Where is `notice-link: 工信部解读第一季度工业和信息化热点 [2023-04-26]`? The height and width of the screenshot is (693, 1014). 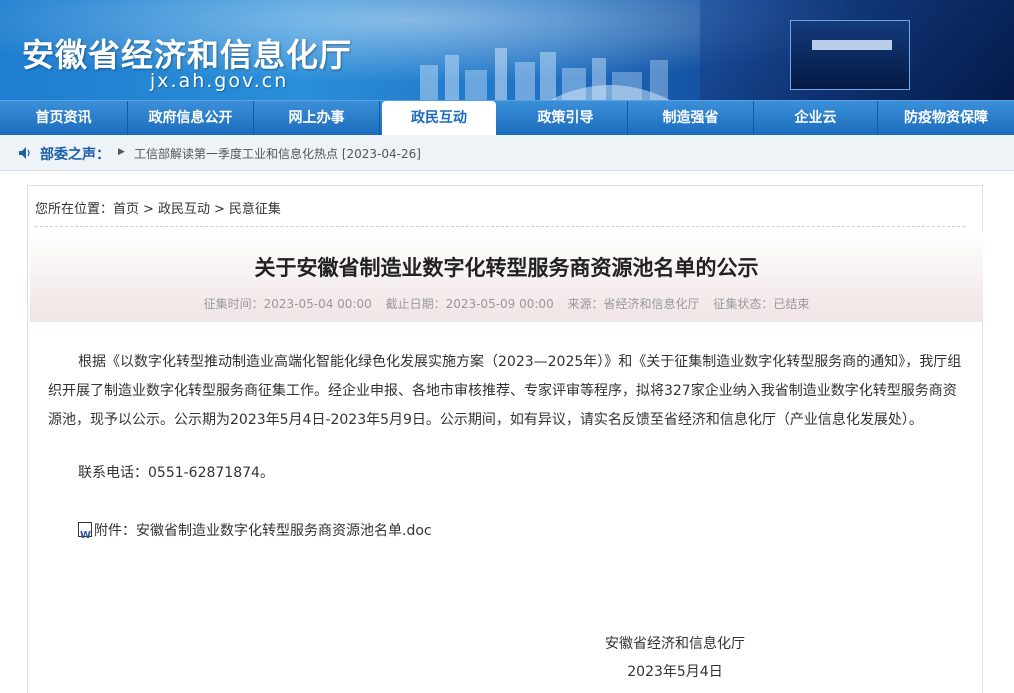
notice-link: 工信部解读第一季度工业和信息化热点 [2023-04-26] is located at coordinates (277, 153).